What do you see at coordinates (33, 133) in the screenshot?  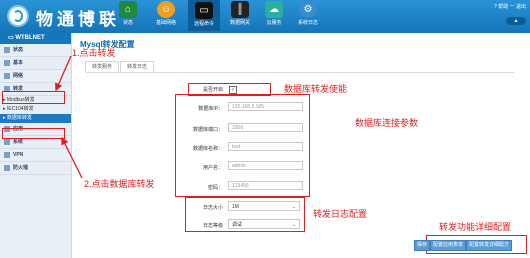 I see `highlight-database` at bounding box center [33, 133].